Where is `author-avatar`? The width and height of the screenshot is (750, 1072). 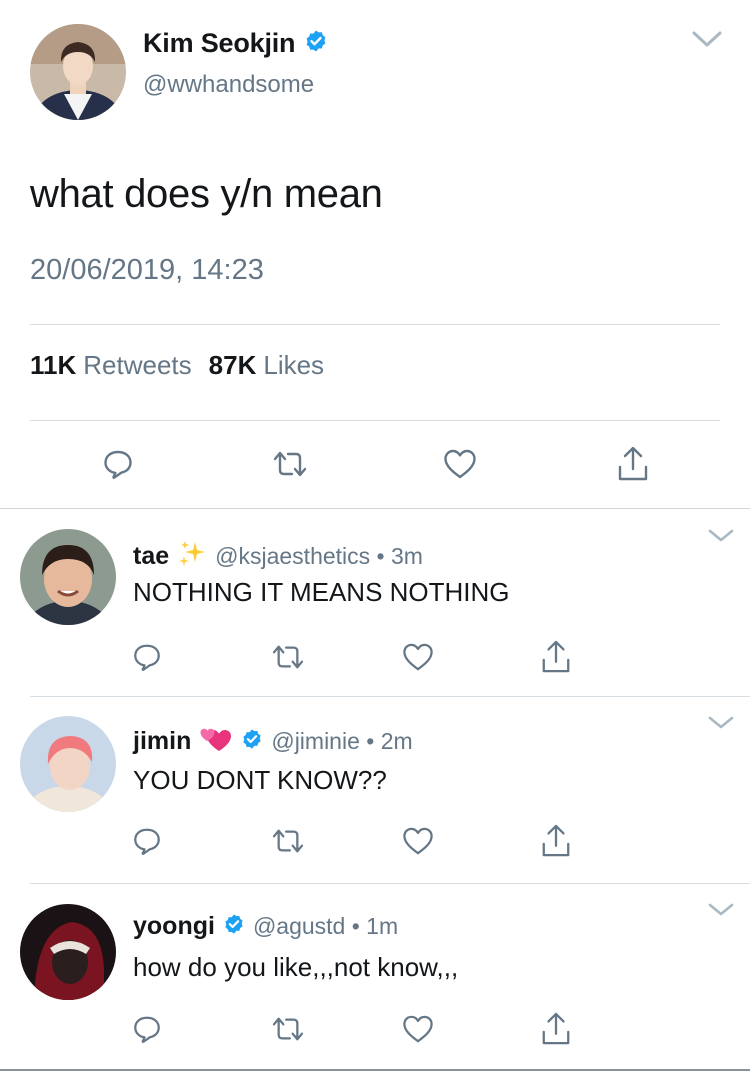 author-avatar is located at coordinates (78, 72).